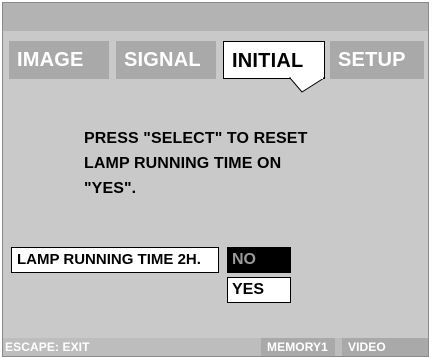 The width and height of the screenshot is (433, 358). I want to click on message-line: "YES"., so click(110, 188).